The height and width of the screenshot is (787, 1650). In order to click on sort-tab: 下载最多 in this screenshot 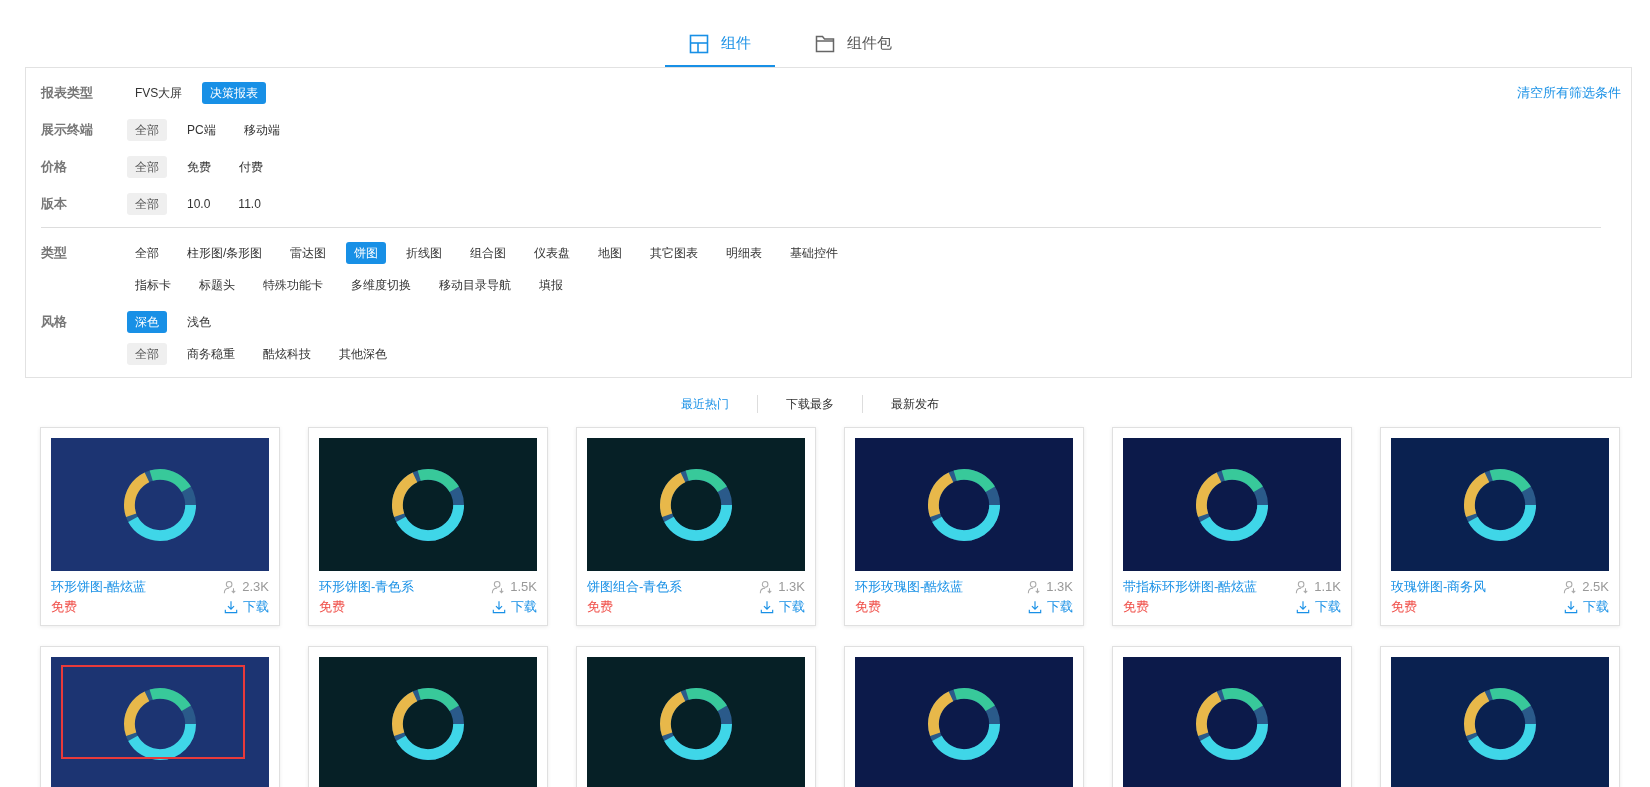, I will do `click(810, 404)`.